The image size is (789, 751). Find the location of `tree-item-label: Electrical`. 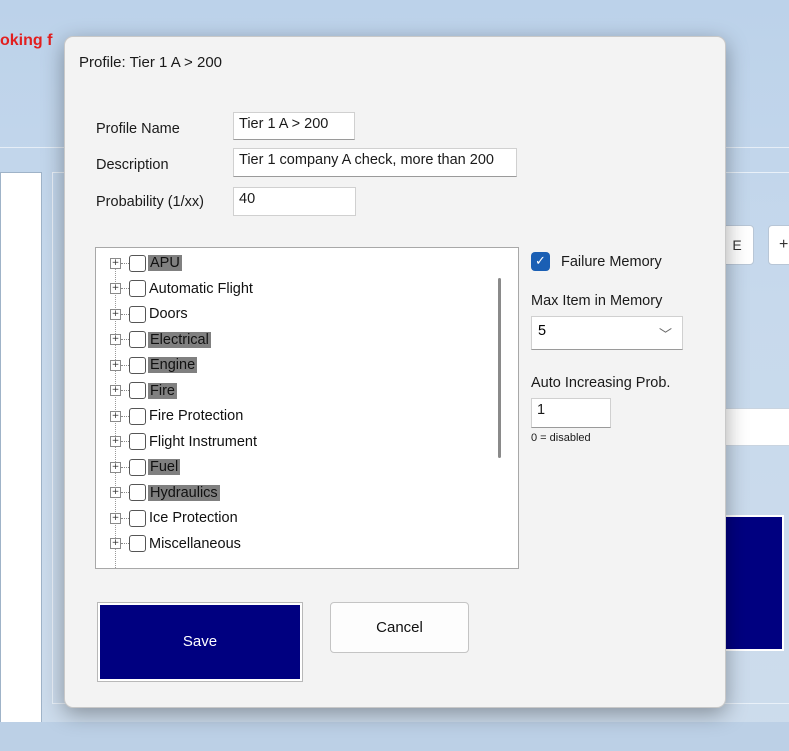

tree-item-label: Electrical is located at coordinates (179, 339).